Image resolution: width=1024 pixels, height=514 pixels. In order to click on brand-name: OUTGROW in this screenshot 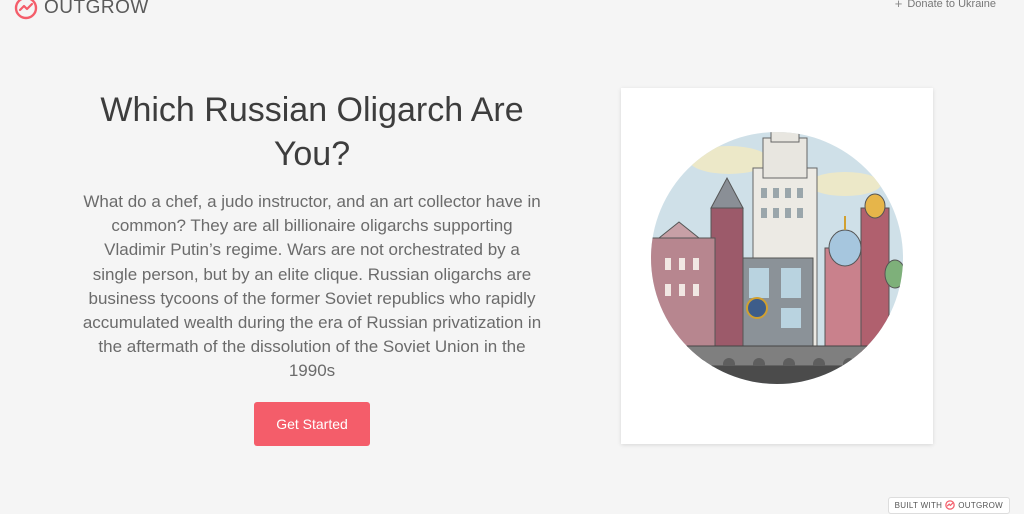, I will do `click(96, 9)`.